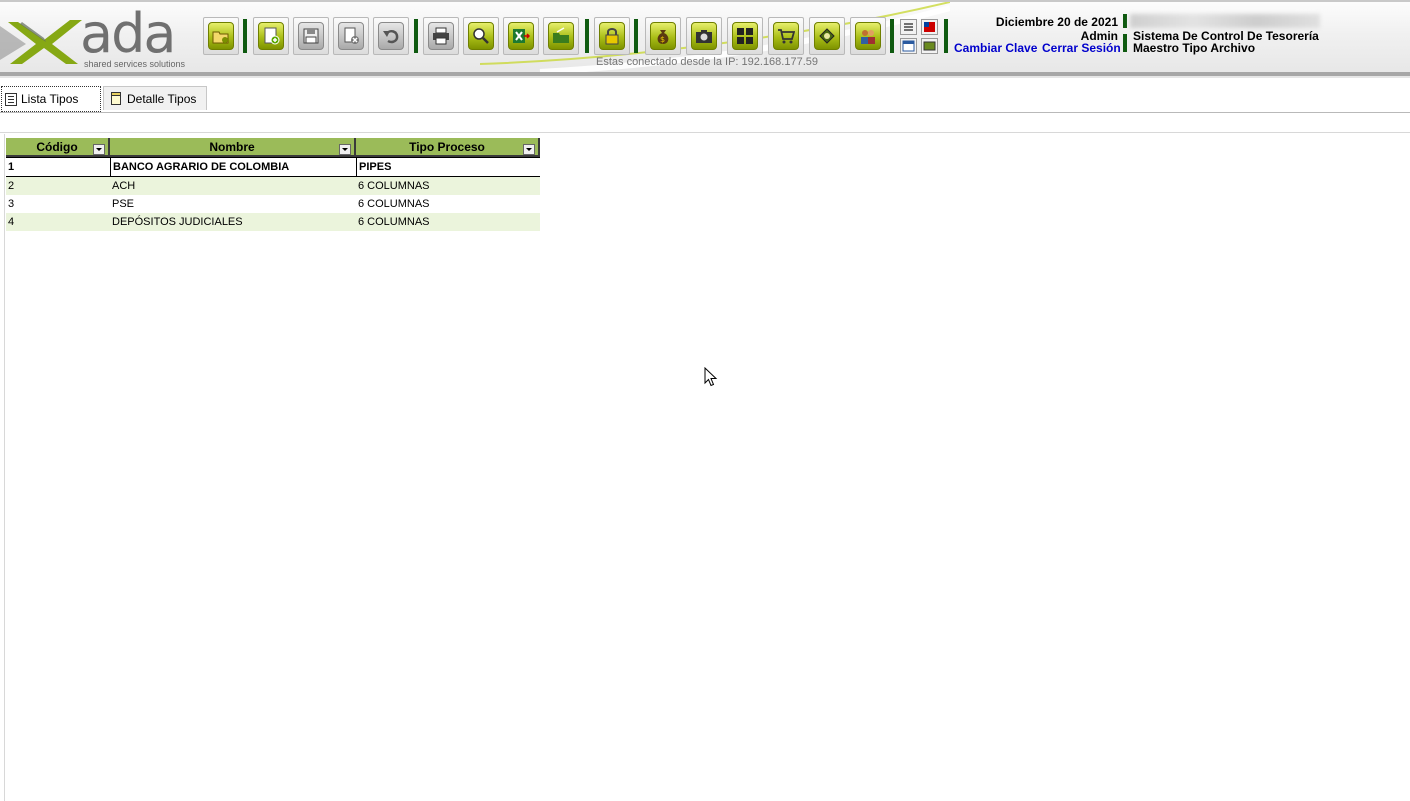 This screenshot has width=1410, height=801. Describe the element at coordinates (58, 186) in the screenshot. I see `cell-codigo: 2` at that location.